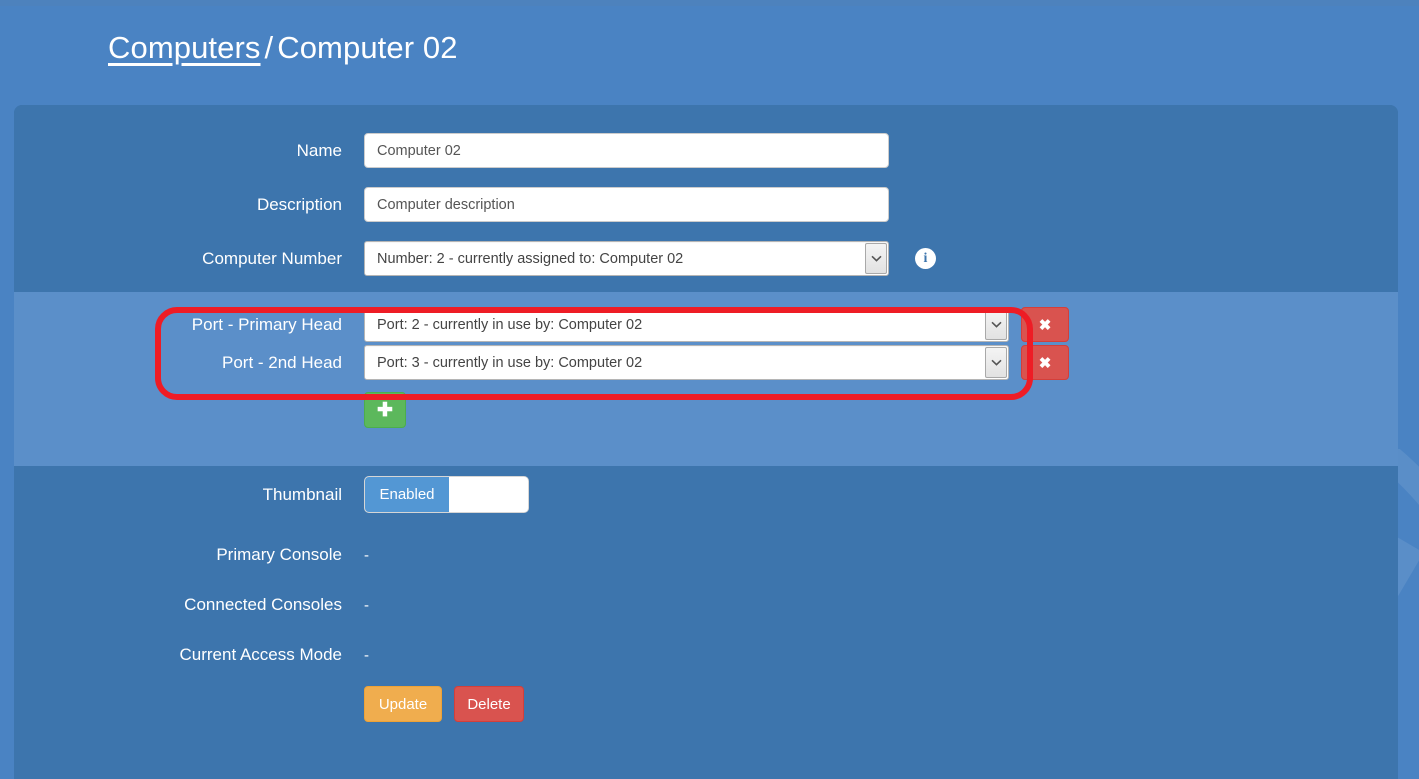 Image resolution: width=1419 pixels, height=779 pixels. I want to click on breadcrumb-current-page: Computer 02, so click(367, 47).